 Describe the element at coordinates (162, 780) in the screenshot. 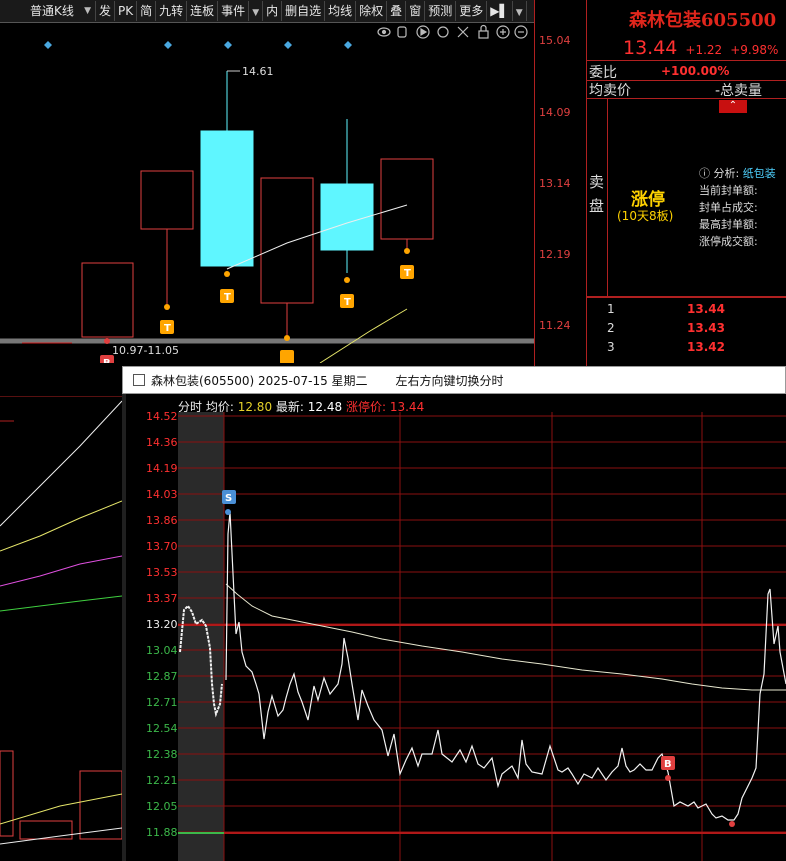

I see `axis-tick: 12.21` at that location.